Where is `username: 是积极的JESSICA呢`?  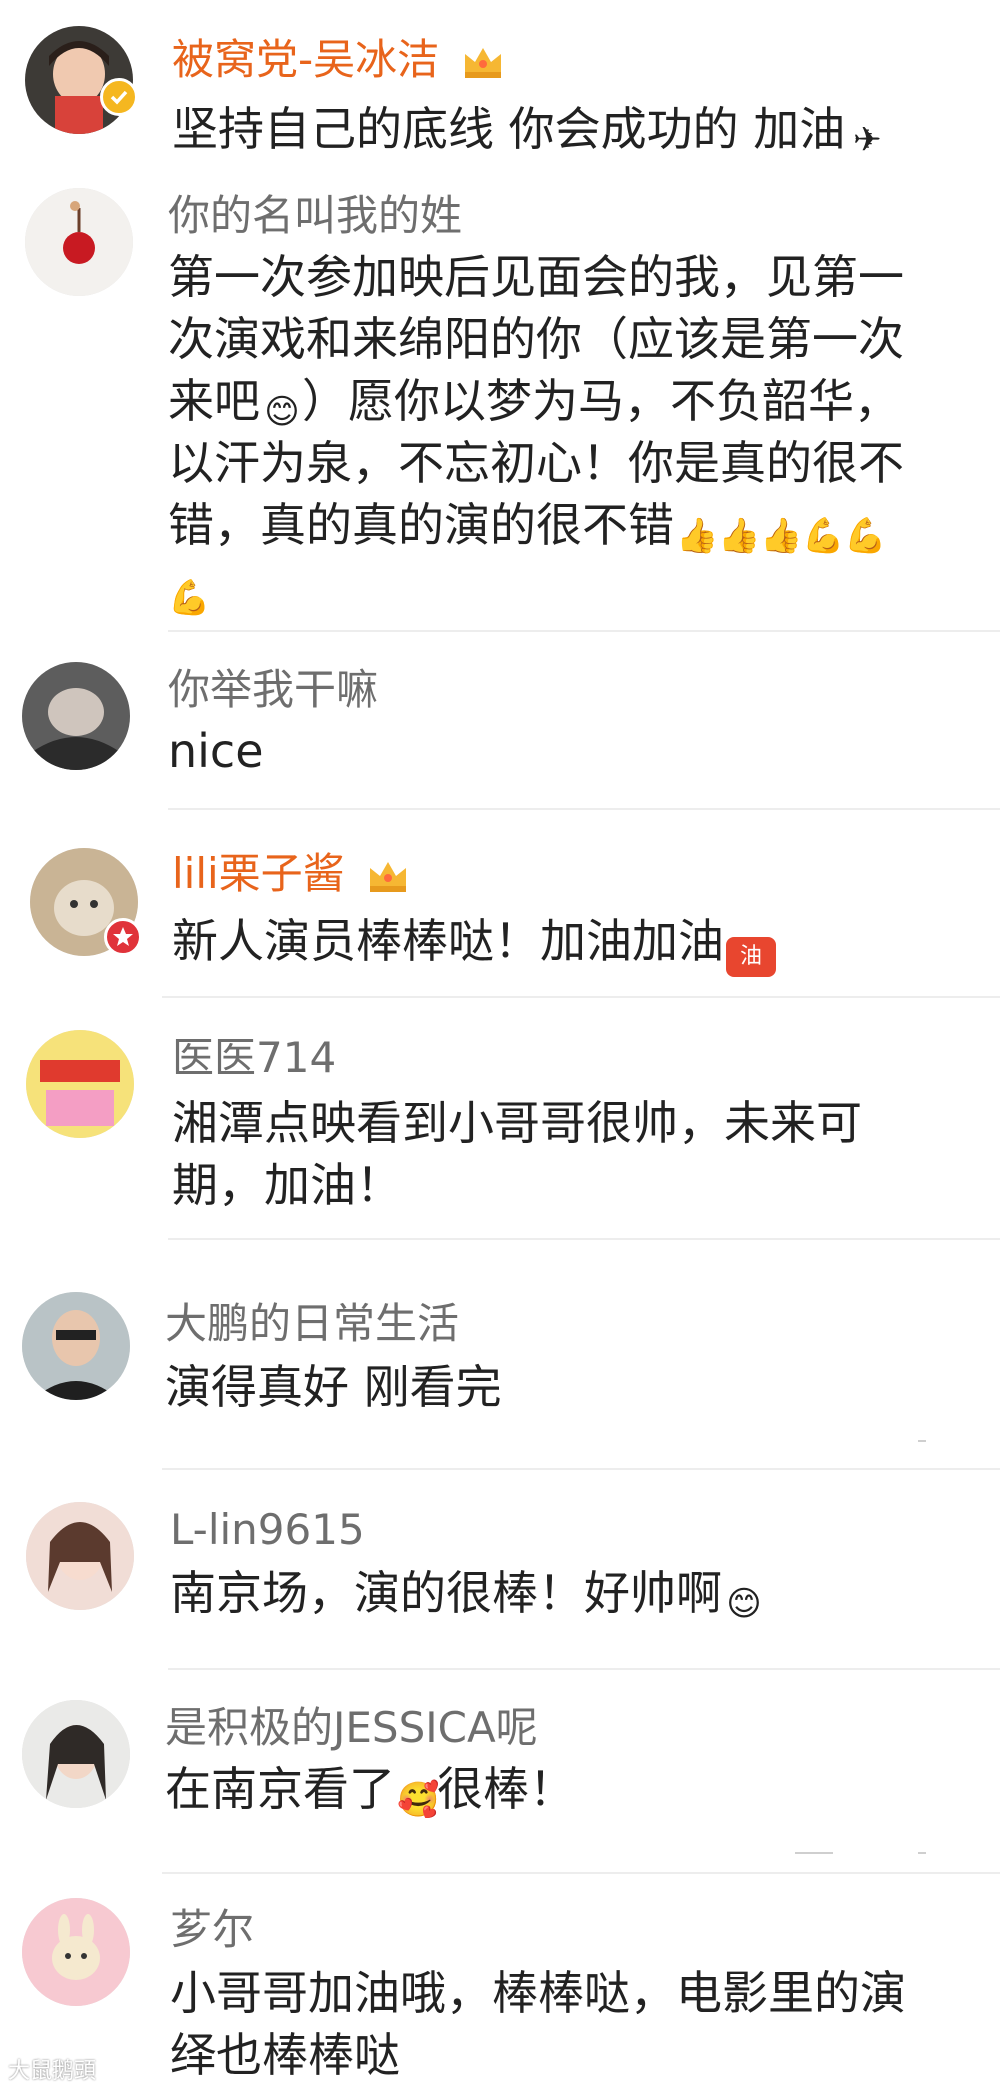
username: 是积极的JESSICA呢 is located at coordinates (351, 1728).